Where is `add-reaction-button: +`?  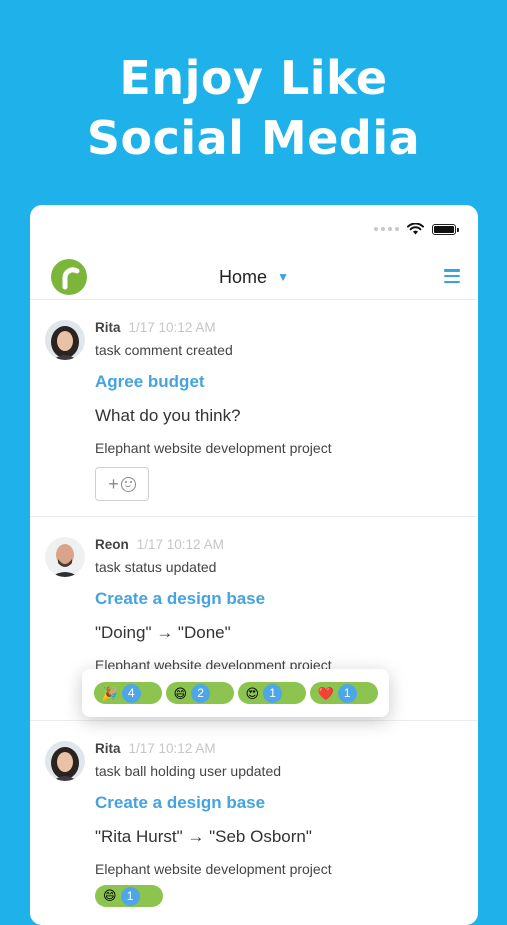
add-reaction-button: + is located at coordinates (122, 484).